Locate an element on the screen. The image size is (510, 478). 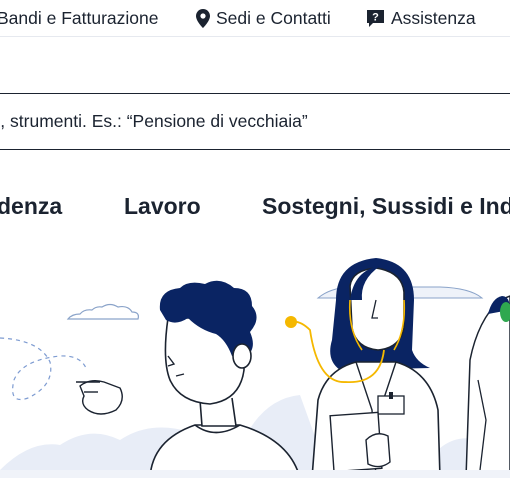
link-bandi-fatturazione-label: Bandi e Fatturazione is located at coordinates (79, 17).